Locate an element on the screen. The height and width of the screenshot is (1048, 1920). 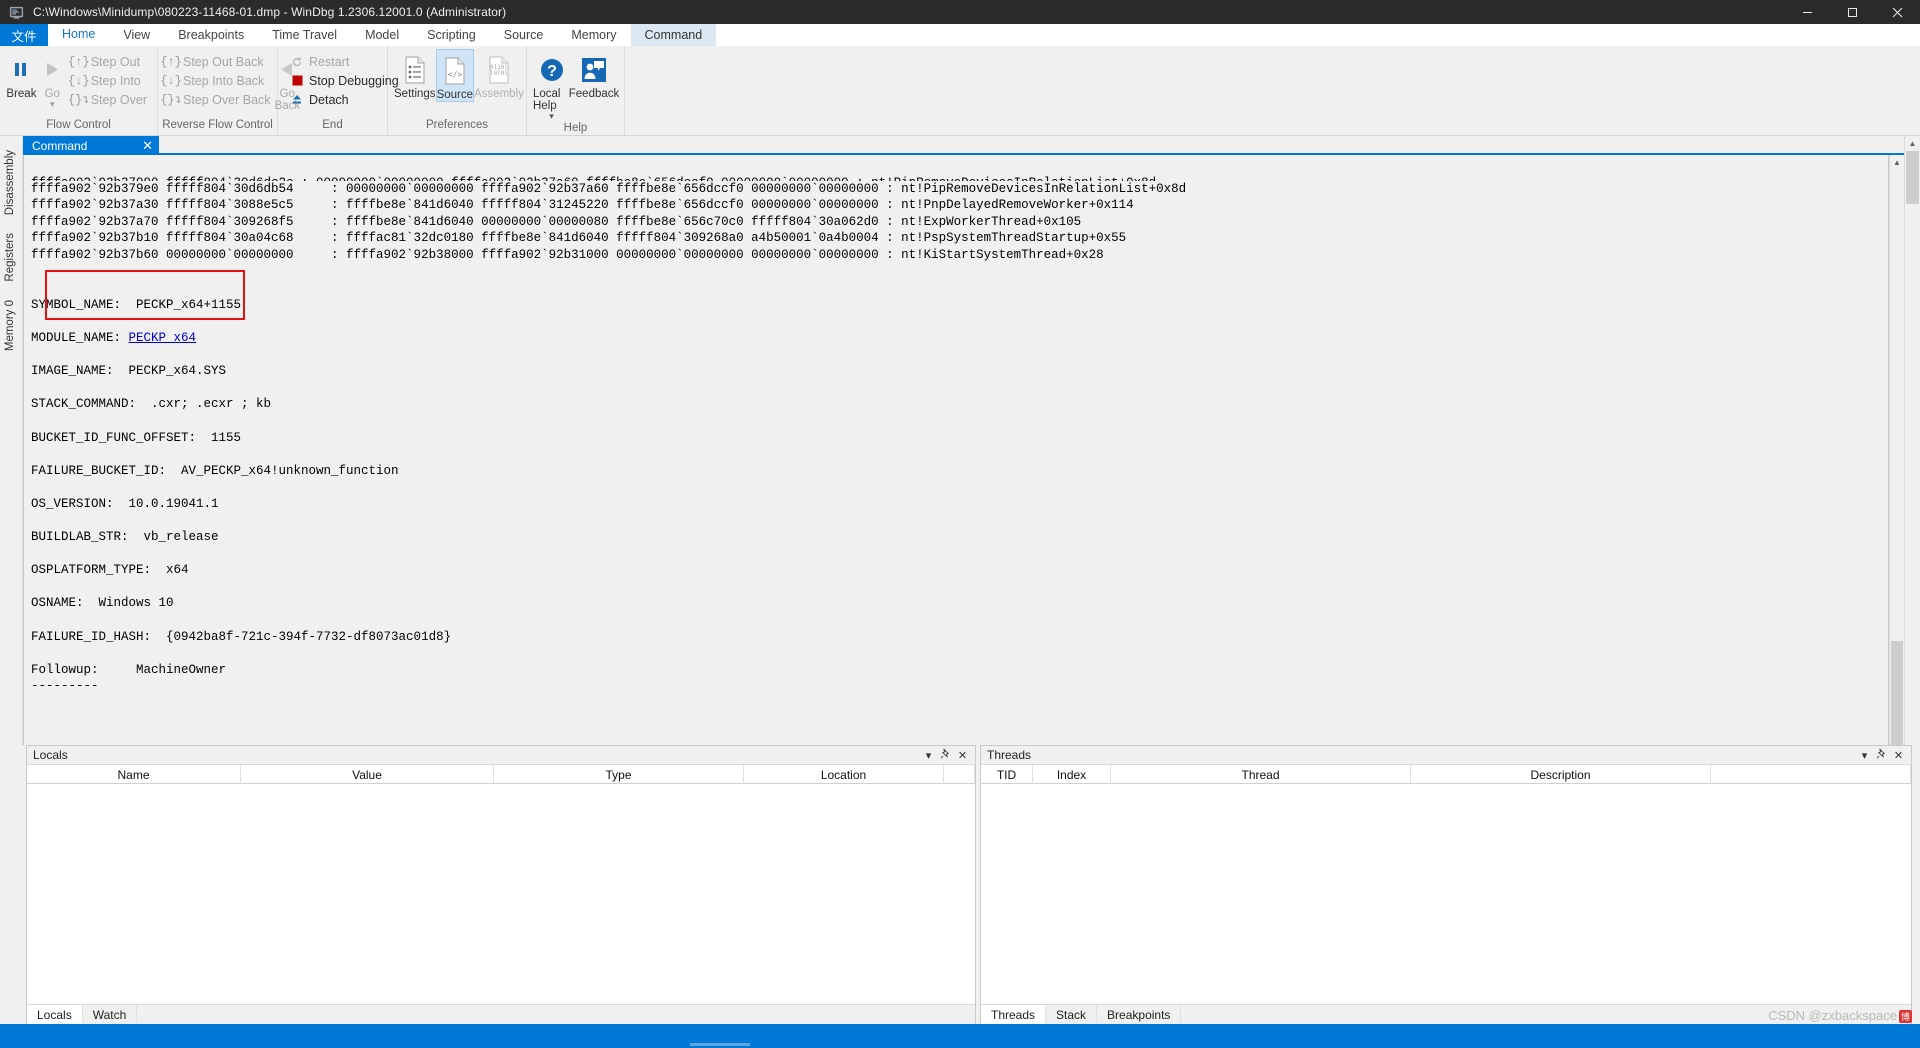
stack-command-line: STACK_COMMAND: .cxr; .ecxr ; kb is located at coordinates (151, 404).